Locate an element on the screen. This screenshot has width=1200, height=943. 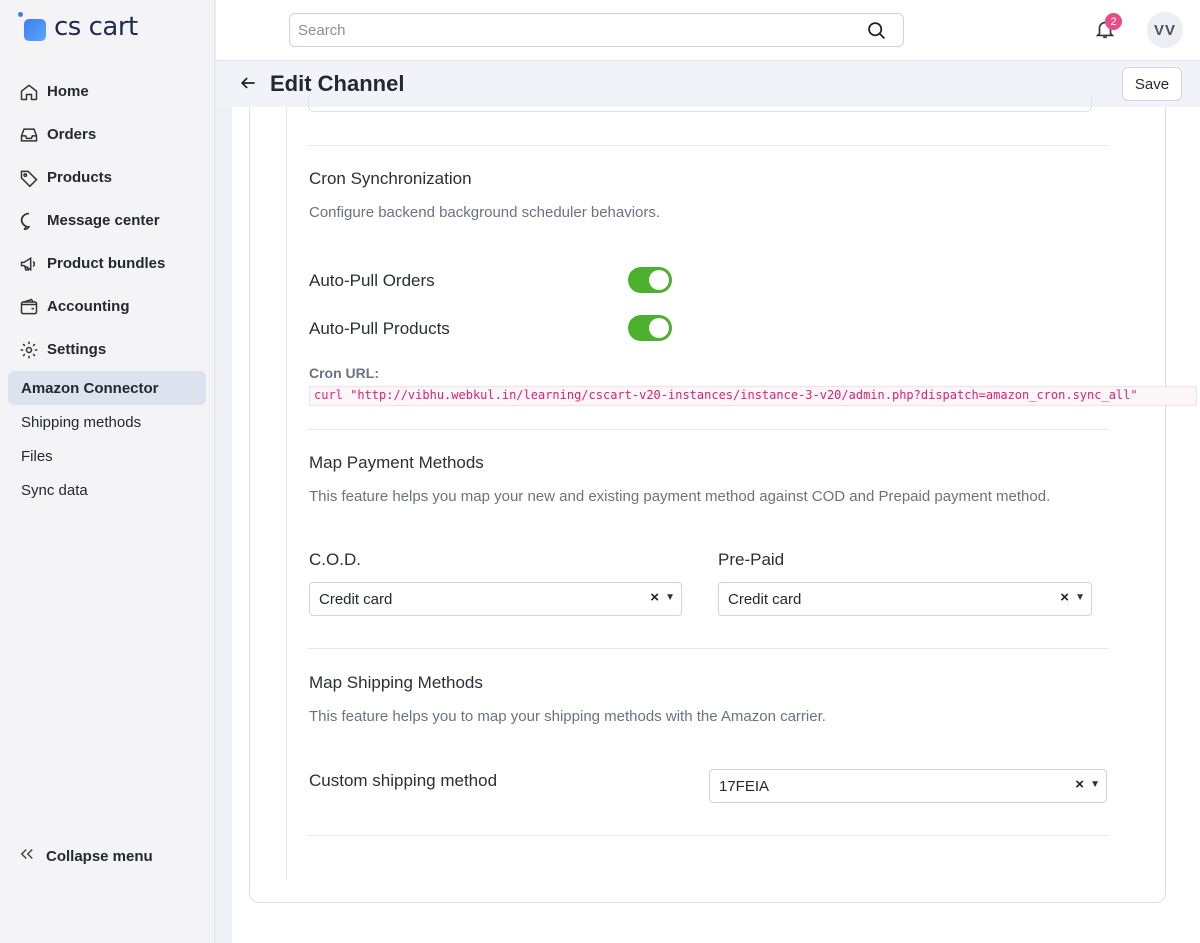
search-box is located at coordinates (596, 30).